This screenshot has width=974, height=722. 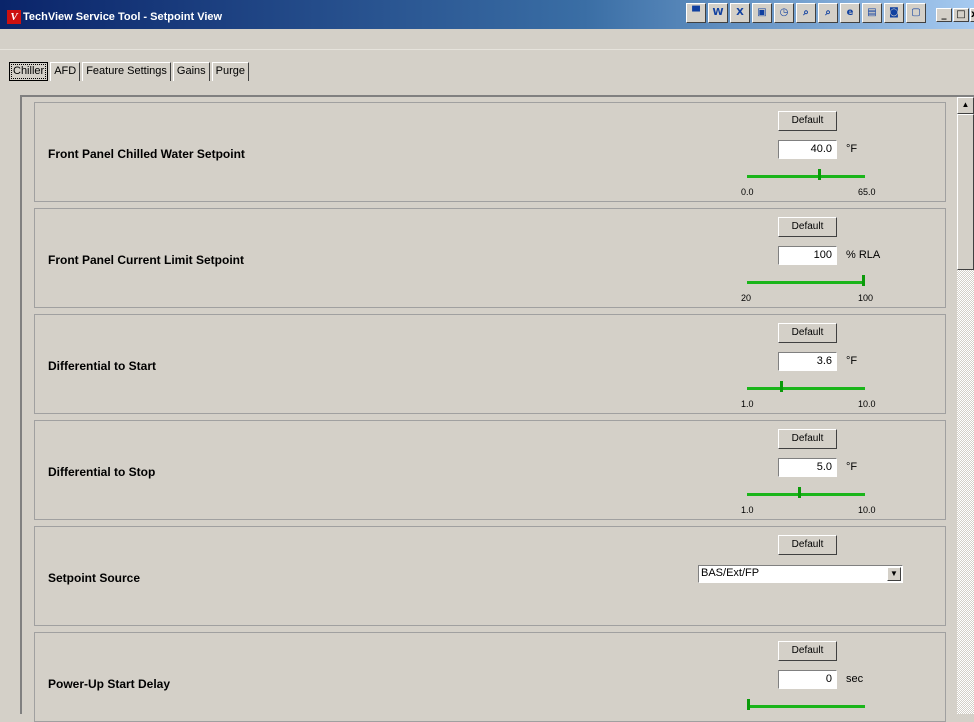 What do you see at coordinates (867, 192) in the screenshot?
I see `range-max-label: 65.0` at bounding box center [867, 192].